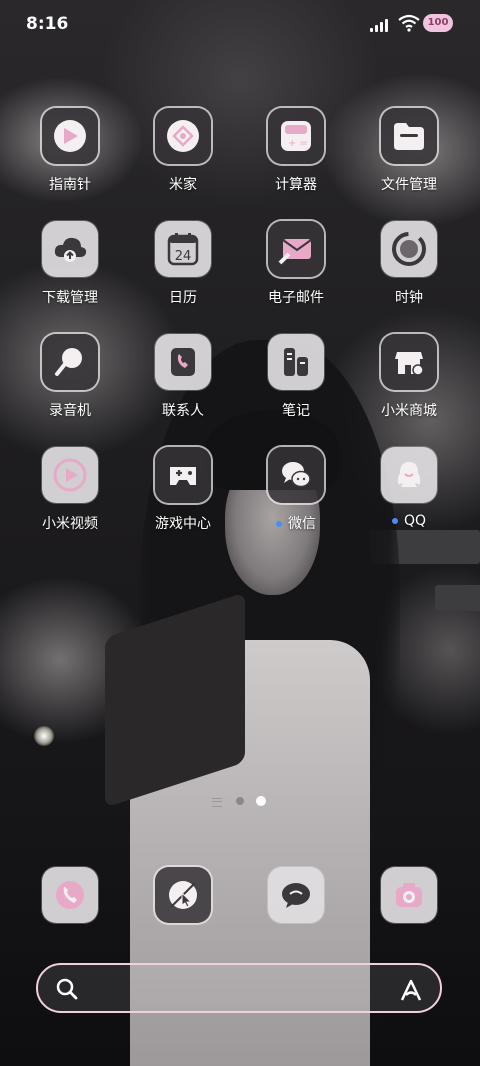 This screenshot has width=480, height=1066. I want to click on gamepad-icon, so click(183, 475).